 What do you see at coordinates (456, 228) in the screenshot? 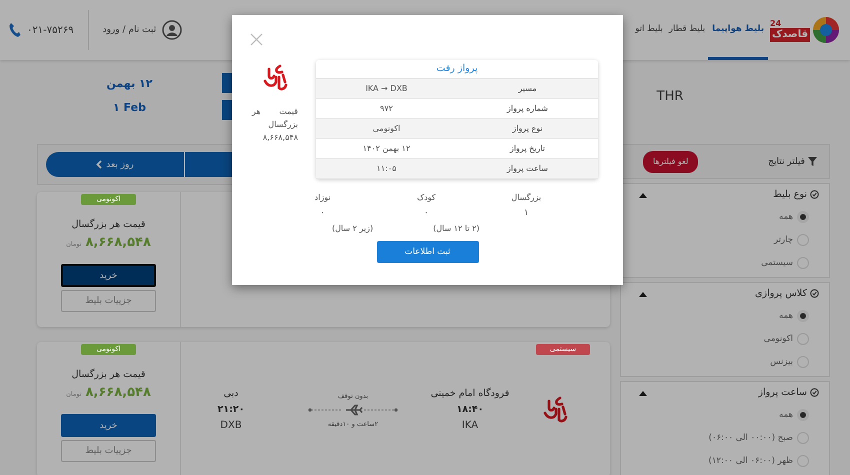
I see `age-range: (۲ تا ۱۲ سال)` at bounding box center [456, 228].